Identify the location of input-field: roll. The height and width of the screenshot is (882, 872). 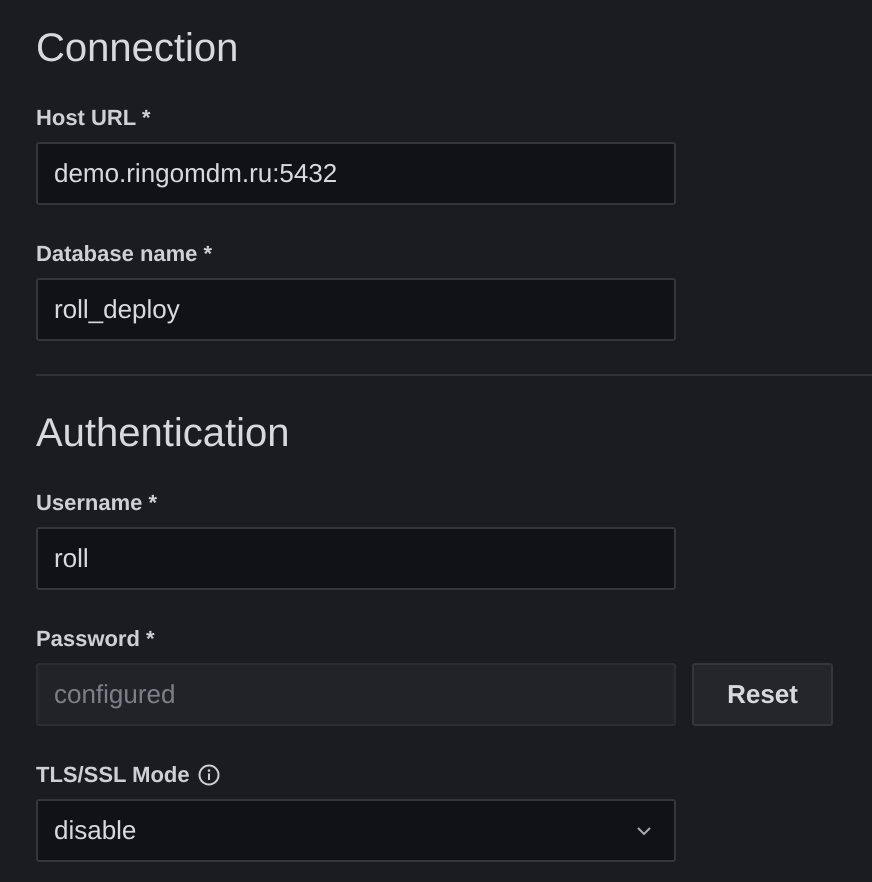
(356, 558).